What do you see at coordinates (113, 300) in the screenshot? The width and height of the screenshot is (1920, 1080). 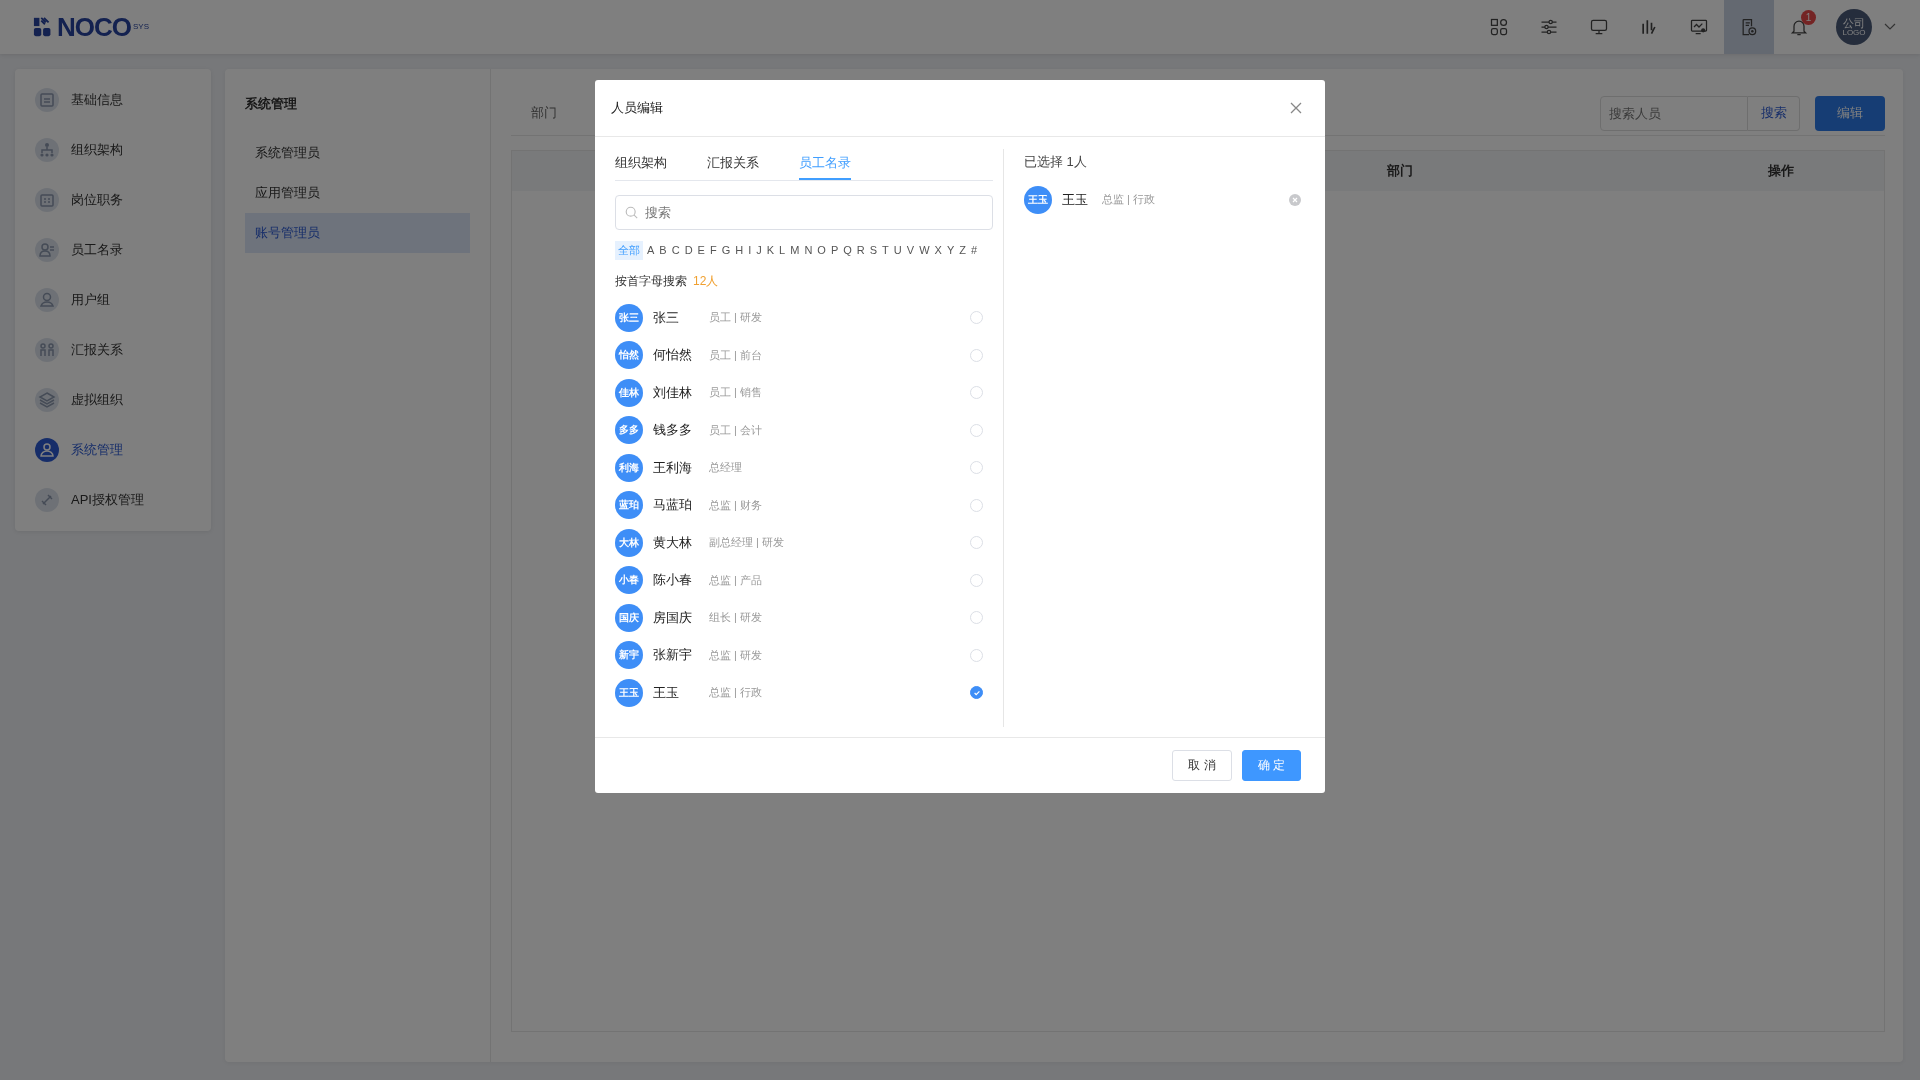 I see `sidebar-item: 用户组` at bounding box center [113, 300].